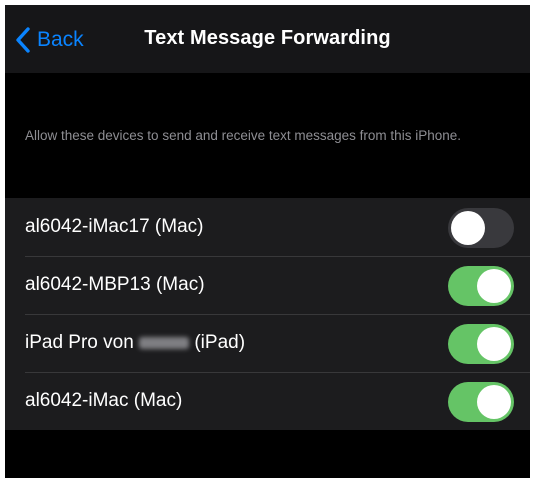 Image resolution: width=535 pixels, height=483 pixels. Describe the element at coordinates (267, 401) in the screenshot. I see `device-row: al6042-iMac (Mac)` at that location.